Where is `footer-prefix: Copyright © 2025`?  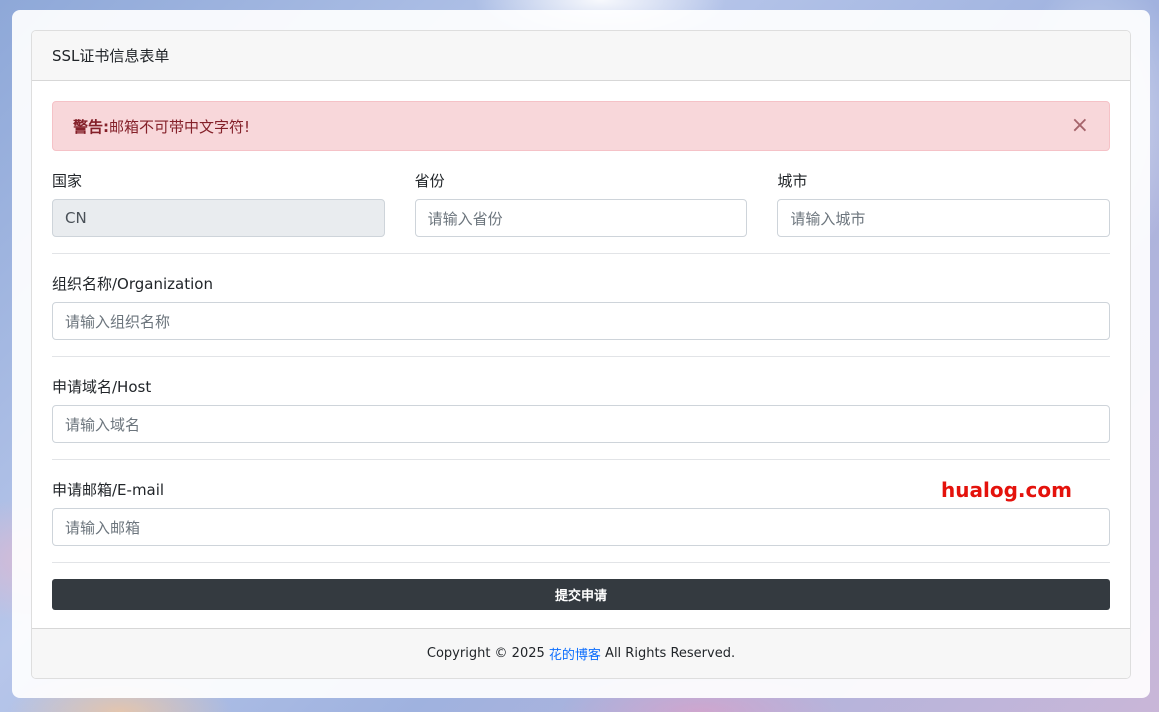
footer-prefix: Copyright © 2025 is located at coordinates (487, 653).